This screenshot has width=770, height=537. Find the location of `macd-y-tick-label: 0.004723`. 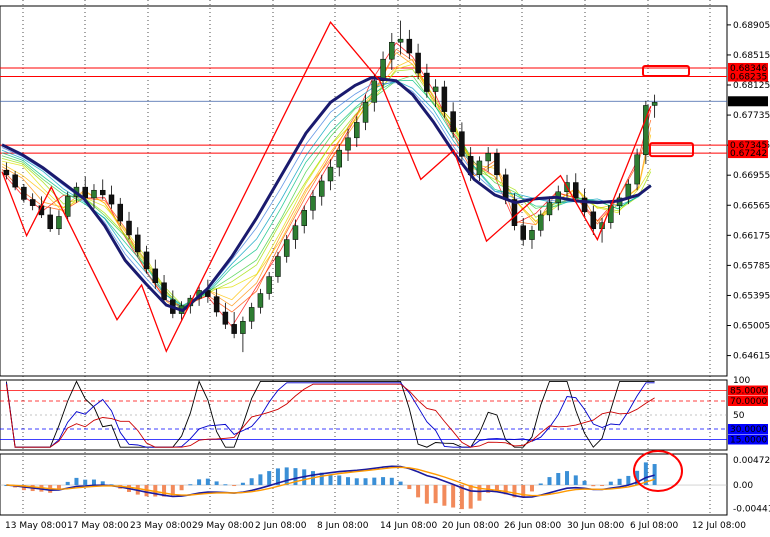

macd-y-tick-label: 0.004723 is located at coordinates (751, 461).